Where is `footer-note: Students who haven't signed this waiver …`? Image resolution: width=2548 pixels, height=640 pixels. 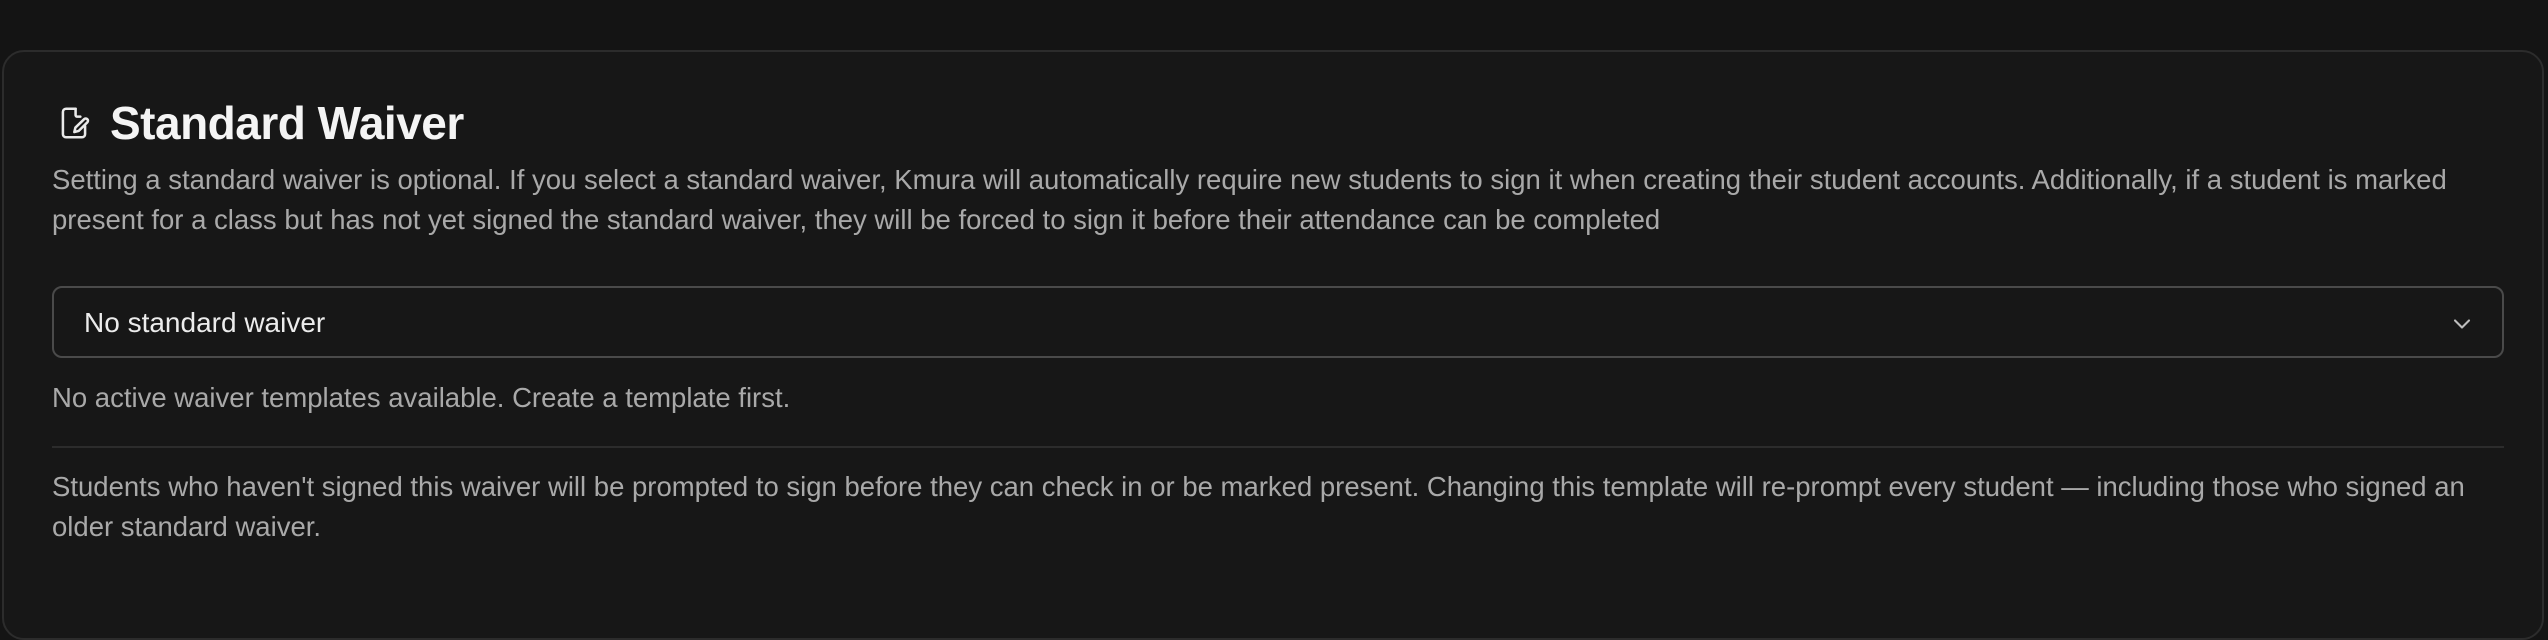
footer-note: Students who haven't signed this waiver … is located at coordinates (1258, 506).